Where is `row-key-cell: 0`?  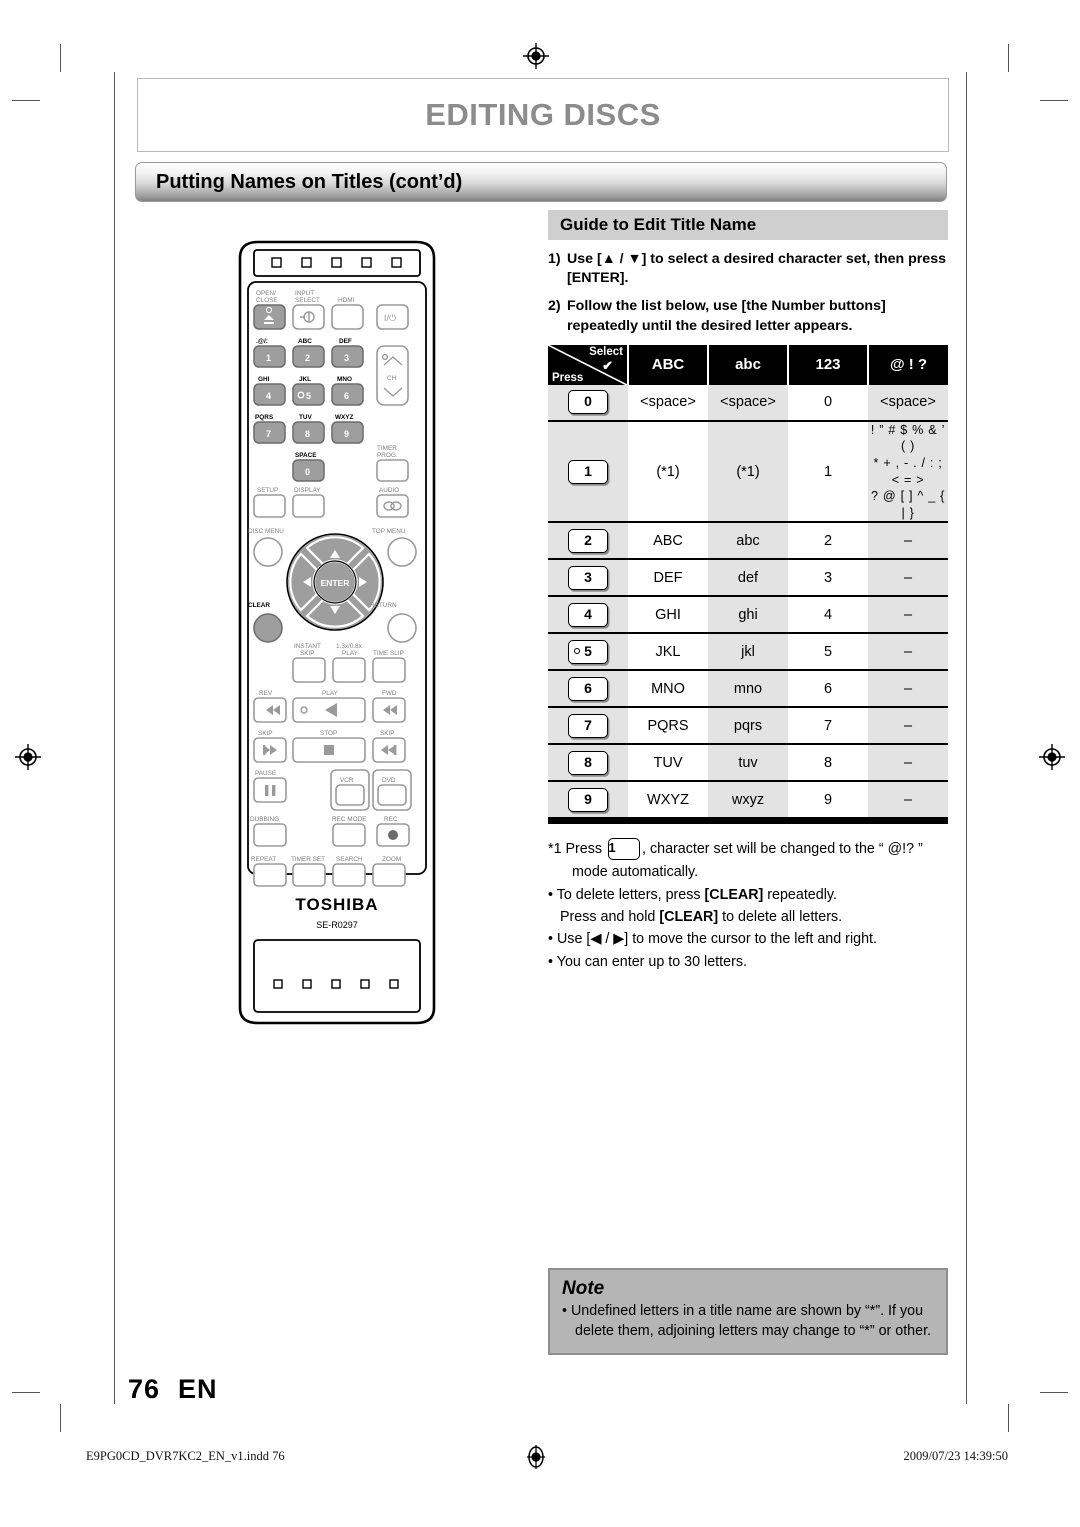
row-key-cell: 0 is located at coordinates (588, 402).